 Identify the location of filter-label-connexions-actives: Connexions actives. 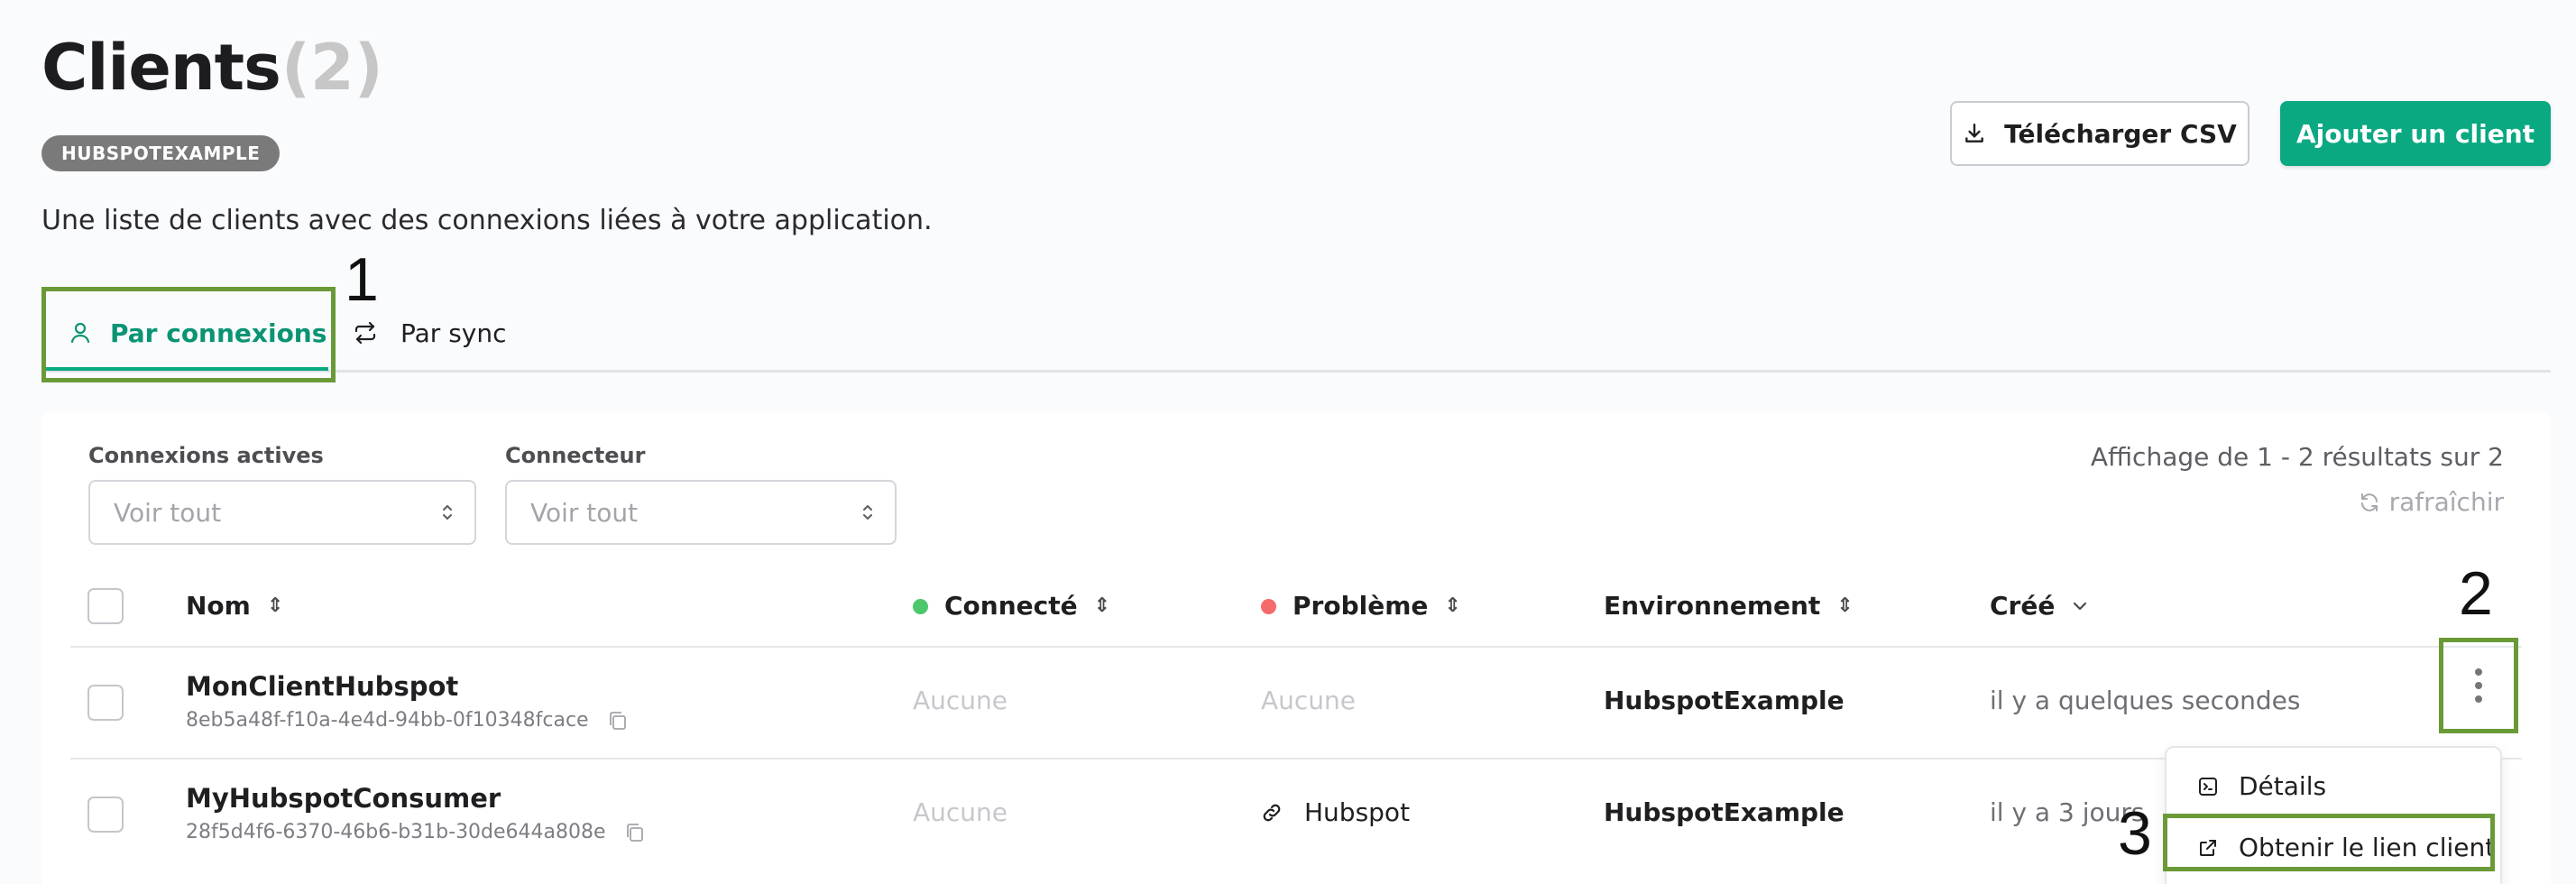
(206, 456).